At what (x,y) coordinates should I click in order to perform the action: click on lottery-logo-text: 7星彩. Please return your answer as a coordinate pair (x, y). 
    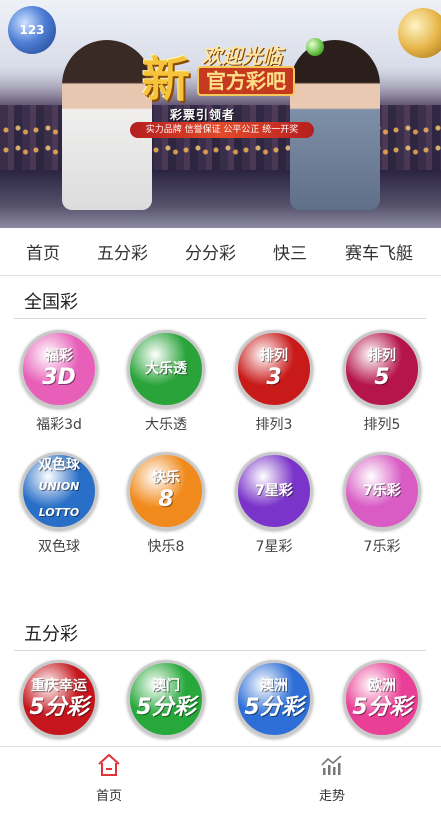
    Looking at the image, I should click on (274, 491).